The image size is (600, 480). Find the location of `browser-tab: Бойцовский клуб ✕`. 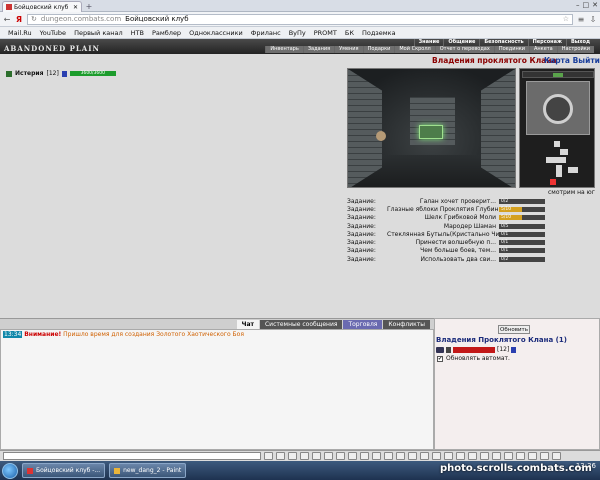

browser-tab: Бойцовский клуб ✕ is located at coordinates (42, 6).